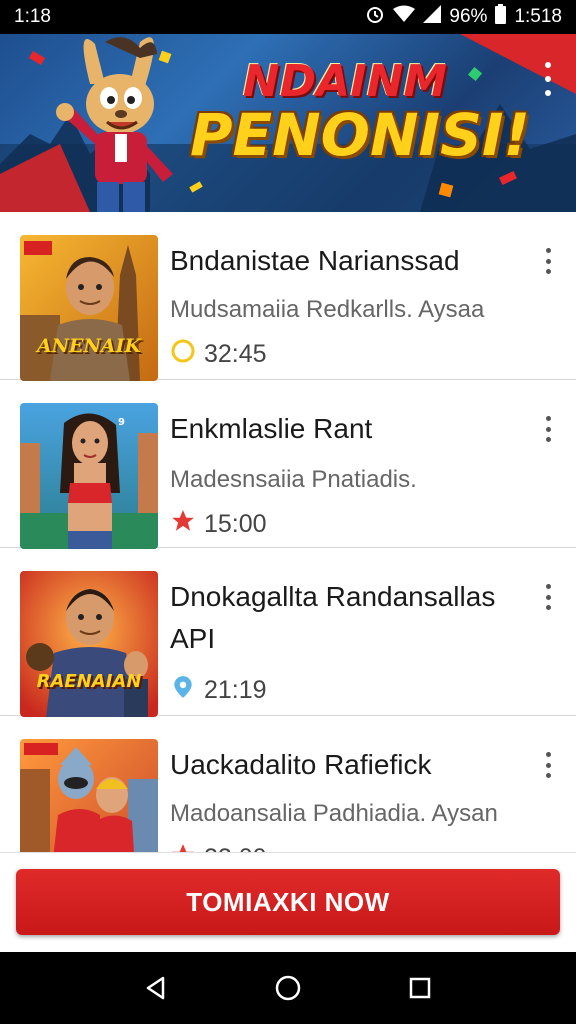 The image size is (576, 1024). What do you see at coordinates (121, 422) in the screenshot?
I see `svg-text: 9` at bounding box center [121, 422].